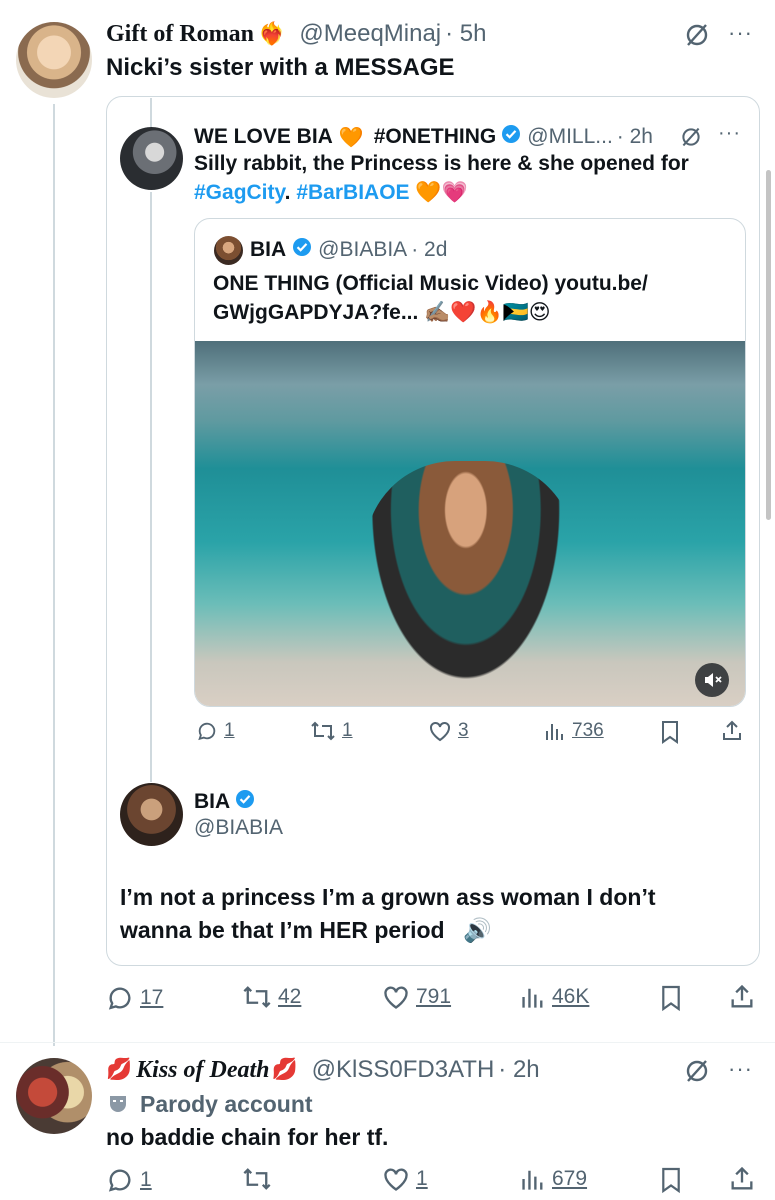  Describe the element at coordinates (768, 345) in the screenshot. I see `scrollbar` at that location.